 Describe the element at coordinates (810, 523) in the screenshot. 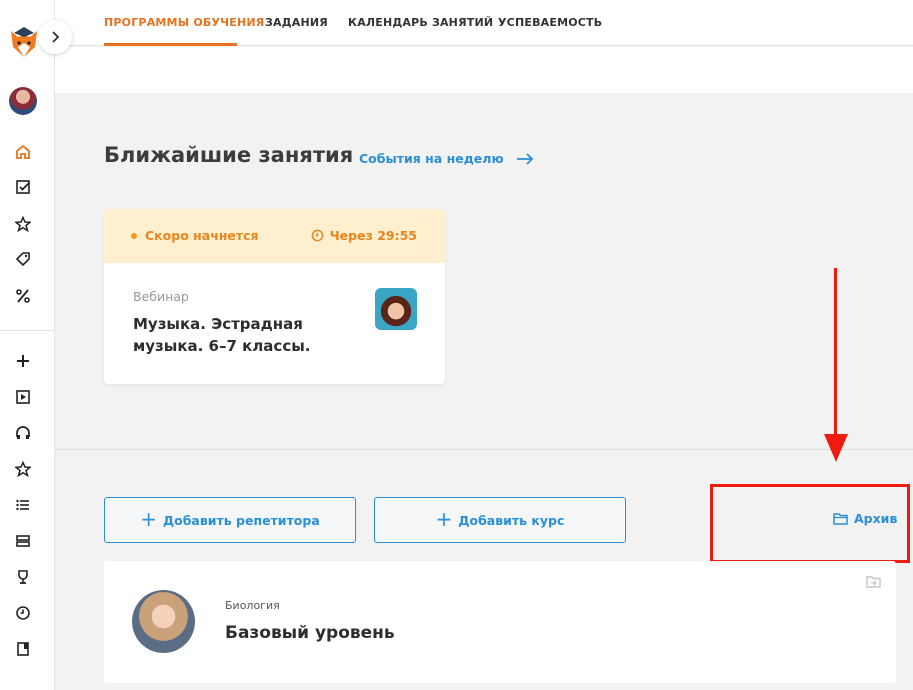

I see `highlight-box` at that location.